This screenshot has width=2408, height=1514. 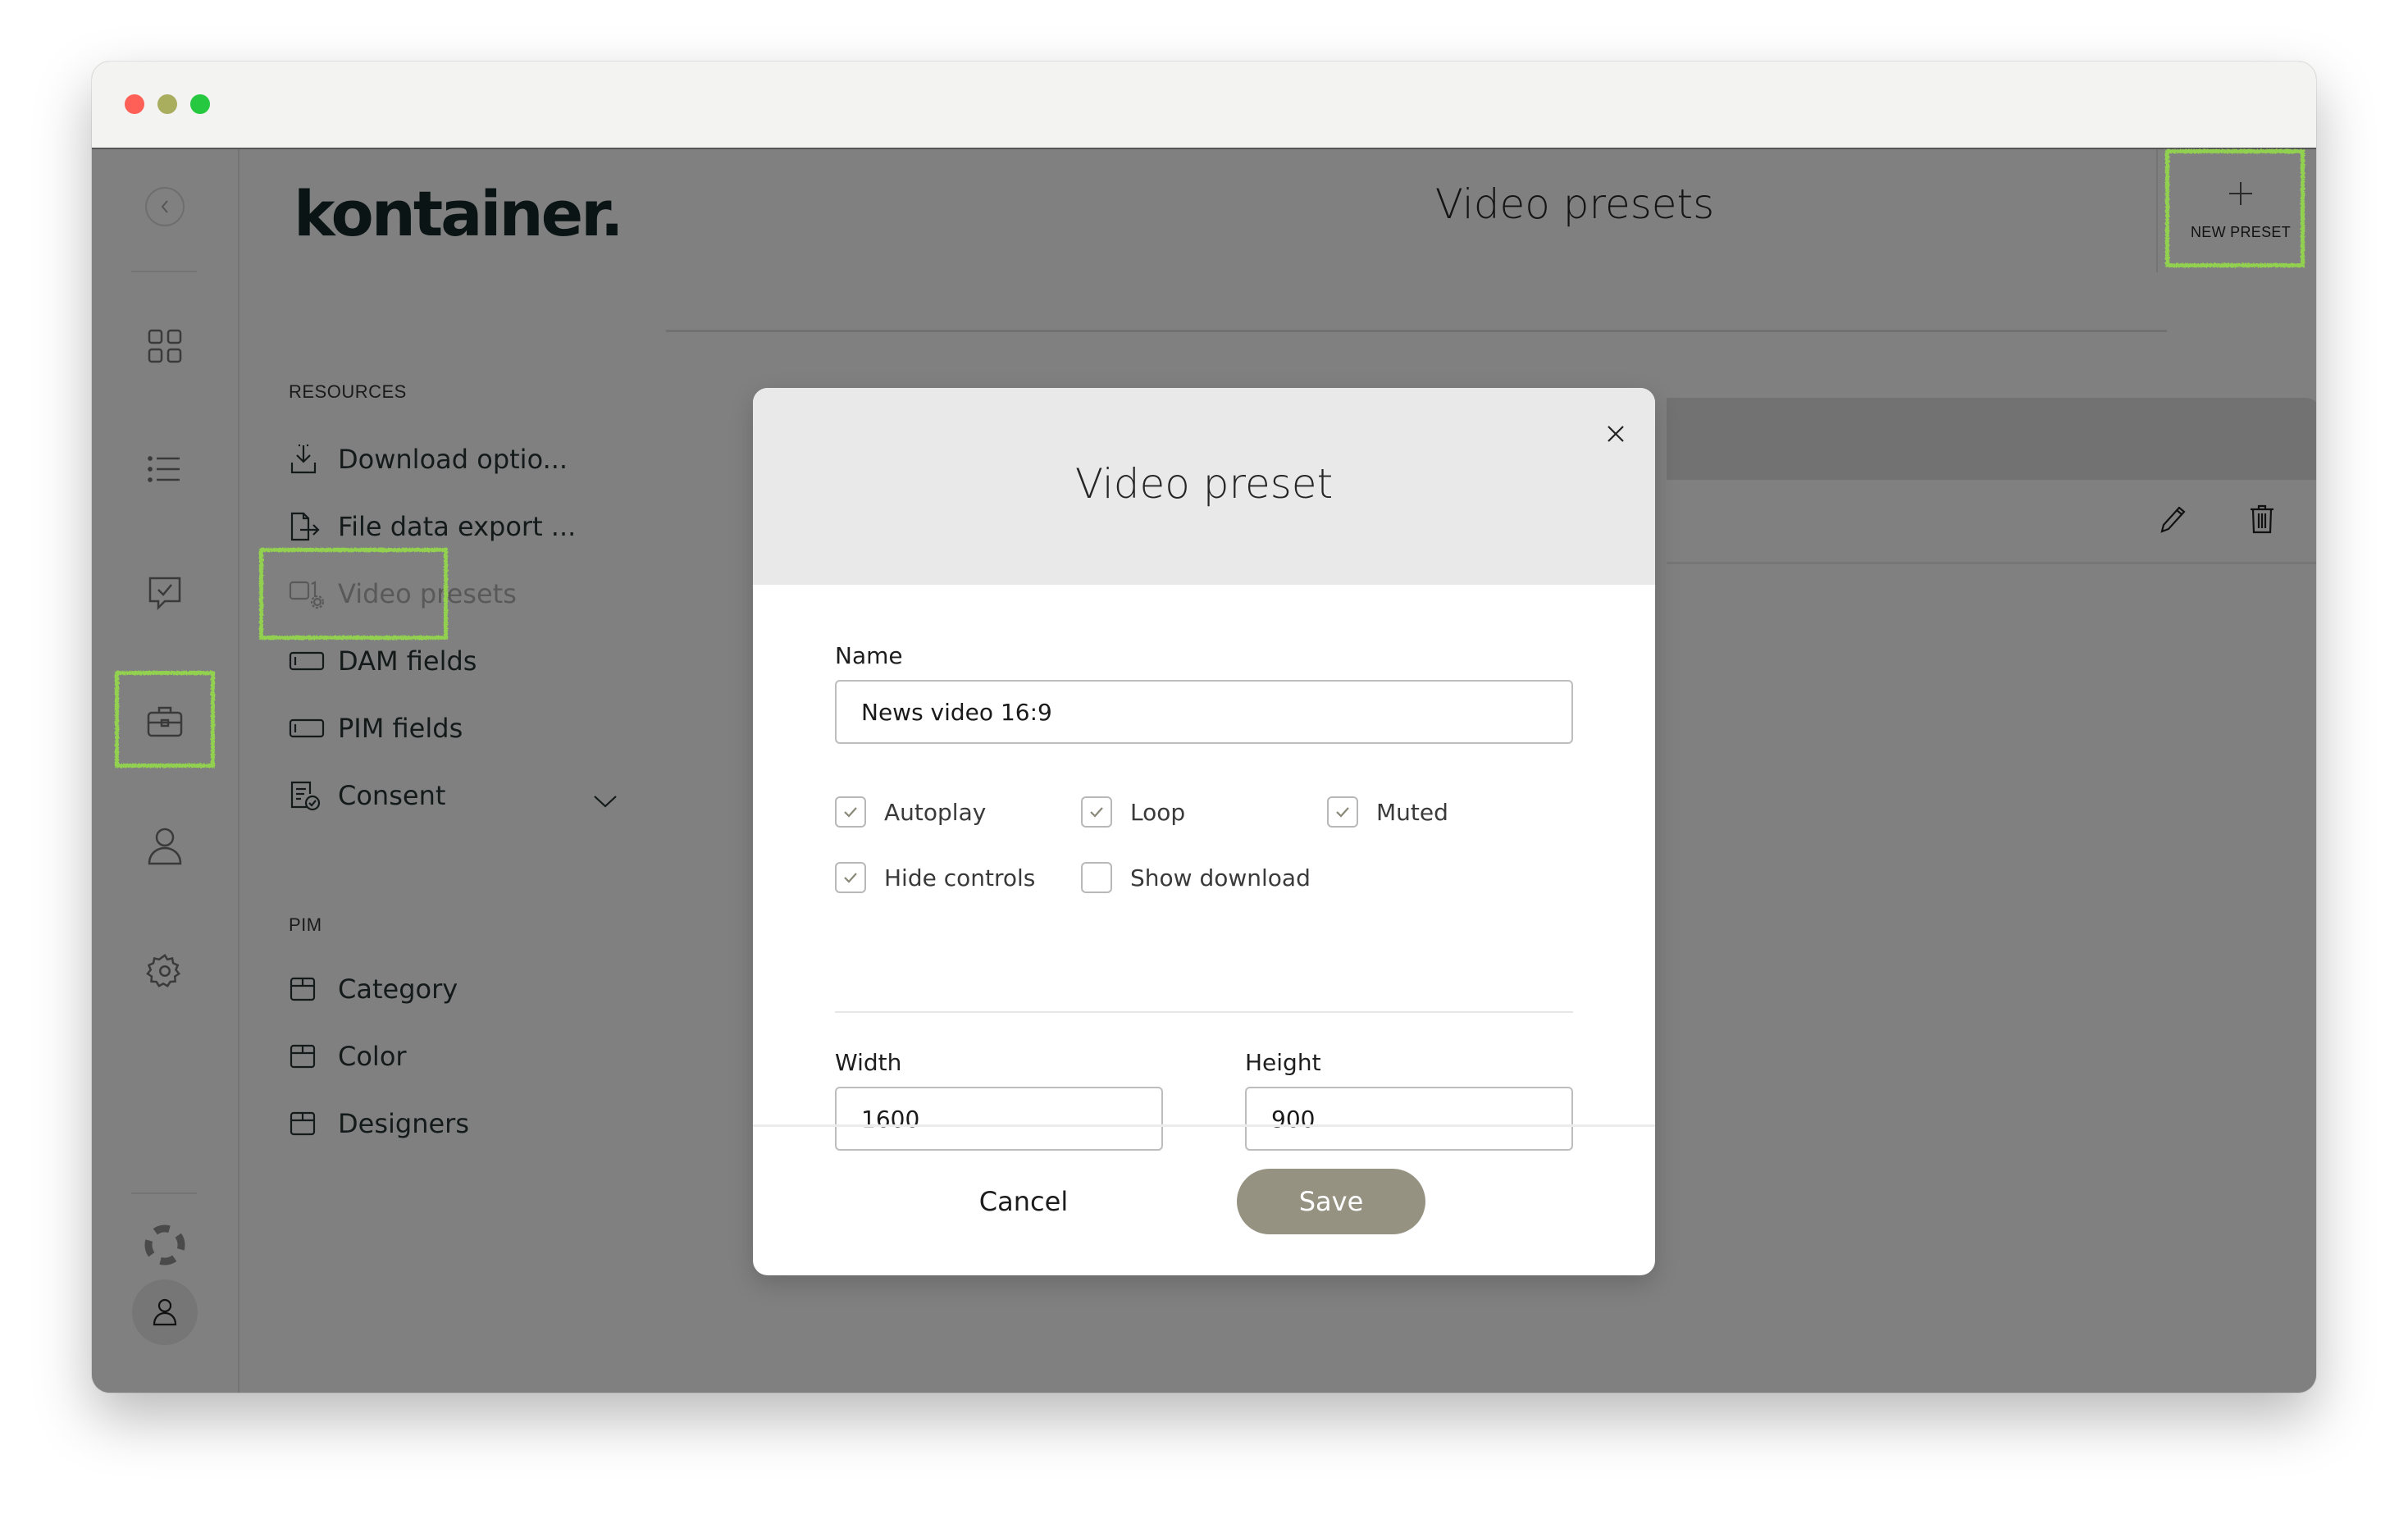 What do you see at coordinates (1158, 812) in the screenshot?
I see `checkbox-label: Loop` at bounding box center [1158, 812].